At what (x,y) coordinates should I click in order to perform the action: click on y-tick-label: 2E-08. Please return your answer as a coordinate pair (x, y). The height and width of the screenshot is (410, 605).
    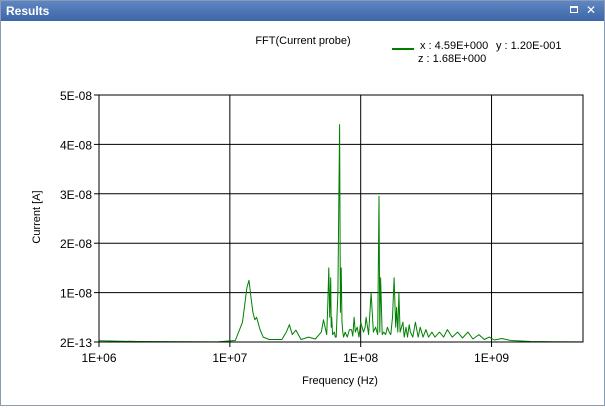
    Looking at the image, I should click on (76, 244).